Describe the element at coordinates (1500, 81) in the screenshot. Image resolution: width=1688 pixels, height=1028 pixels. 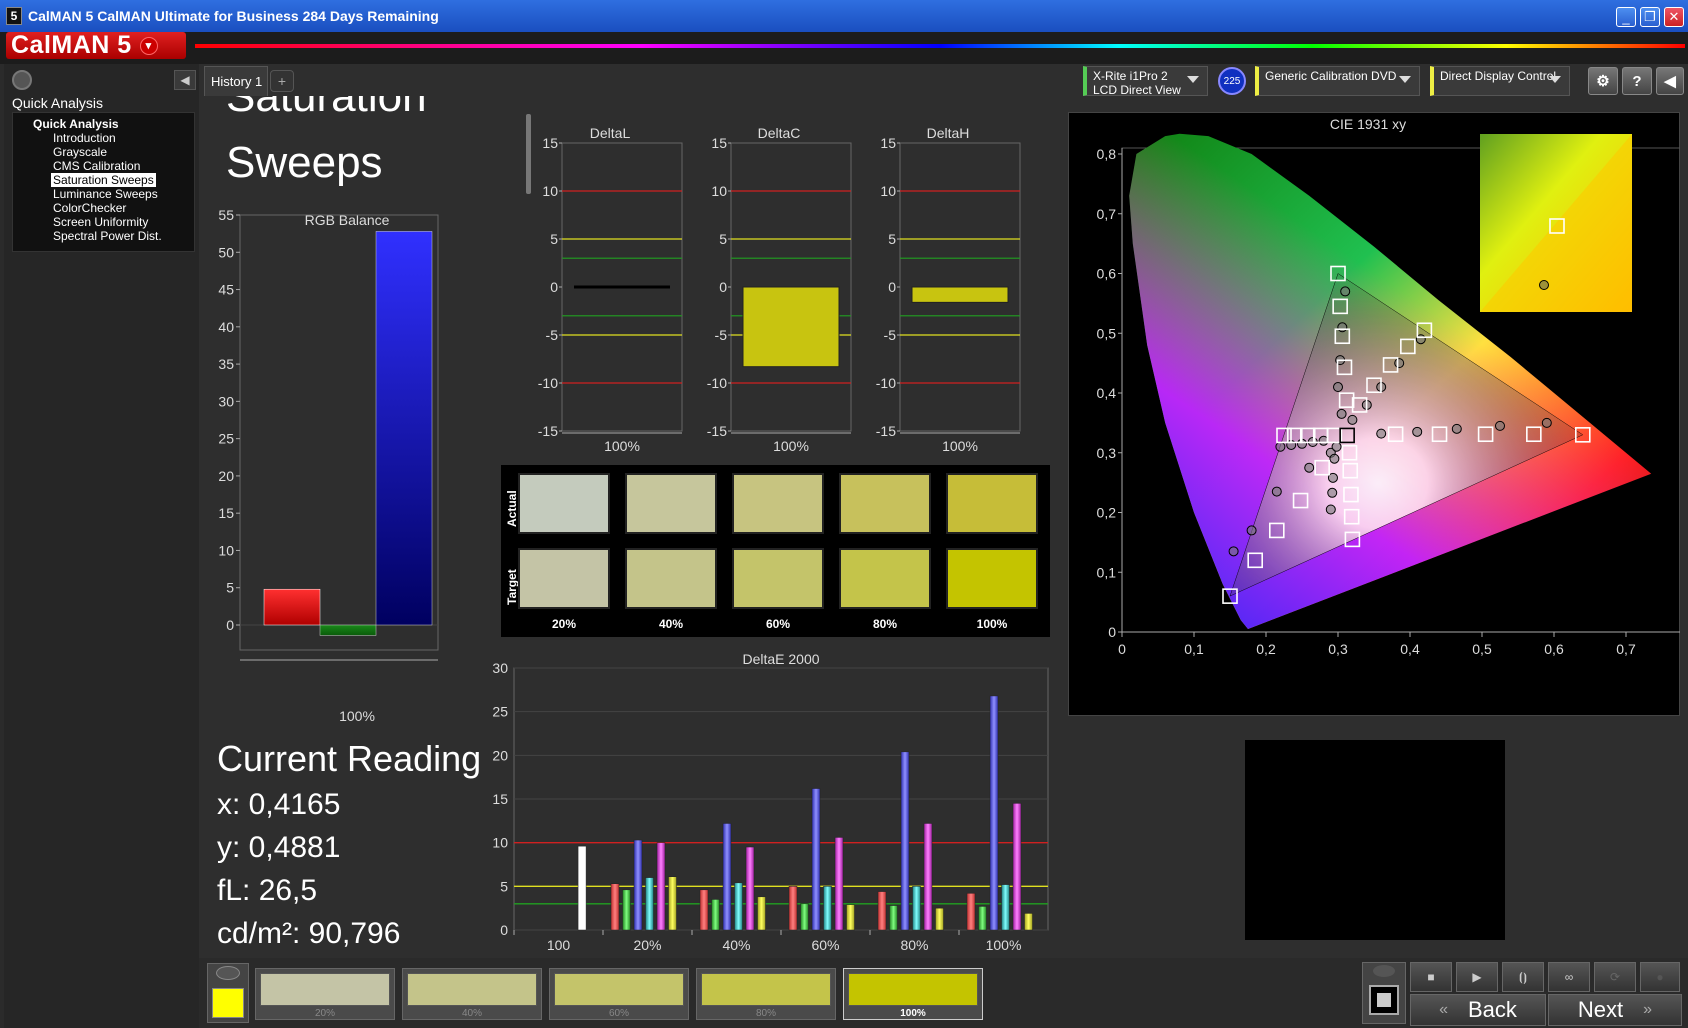
I see `display-selector: Direct Display Control` at that location.